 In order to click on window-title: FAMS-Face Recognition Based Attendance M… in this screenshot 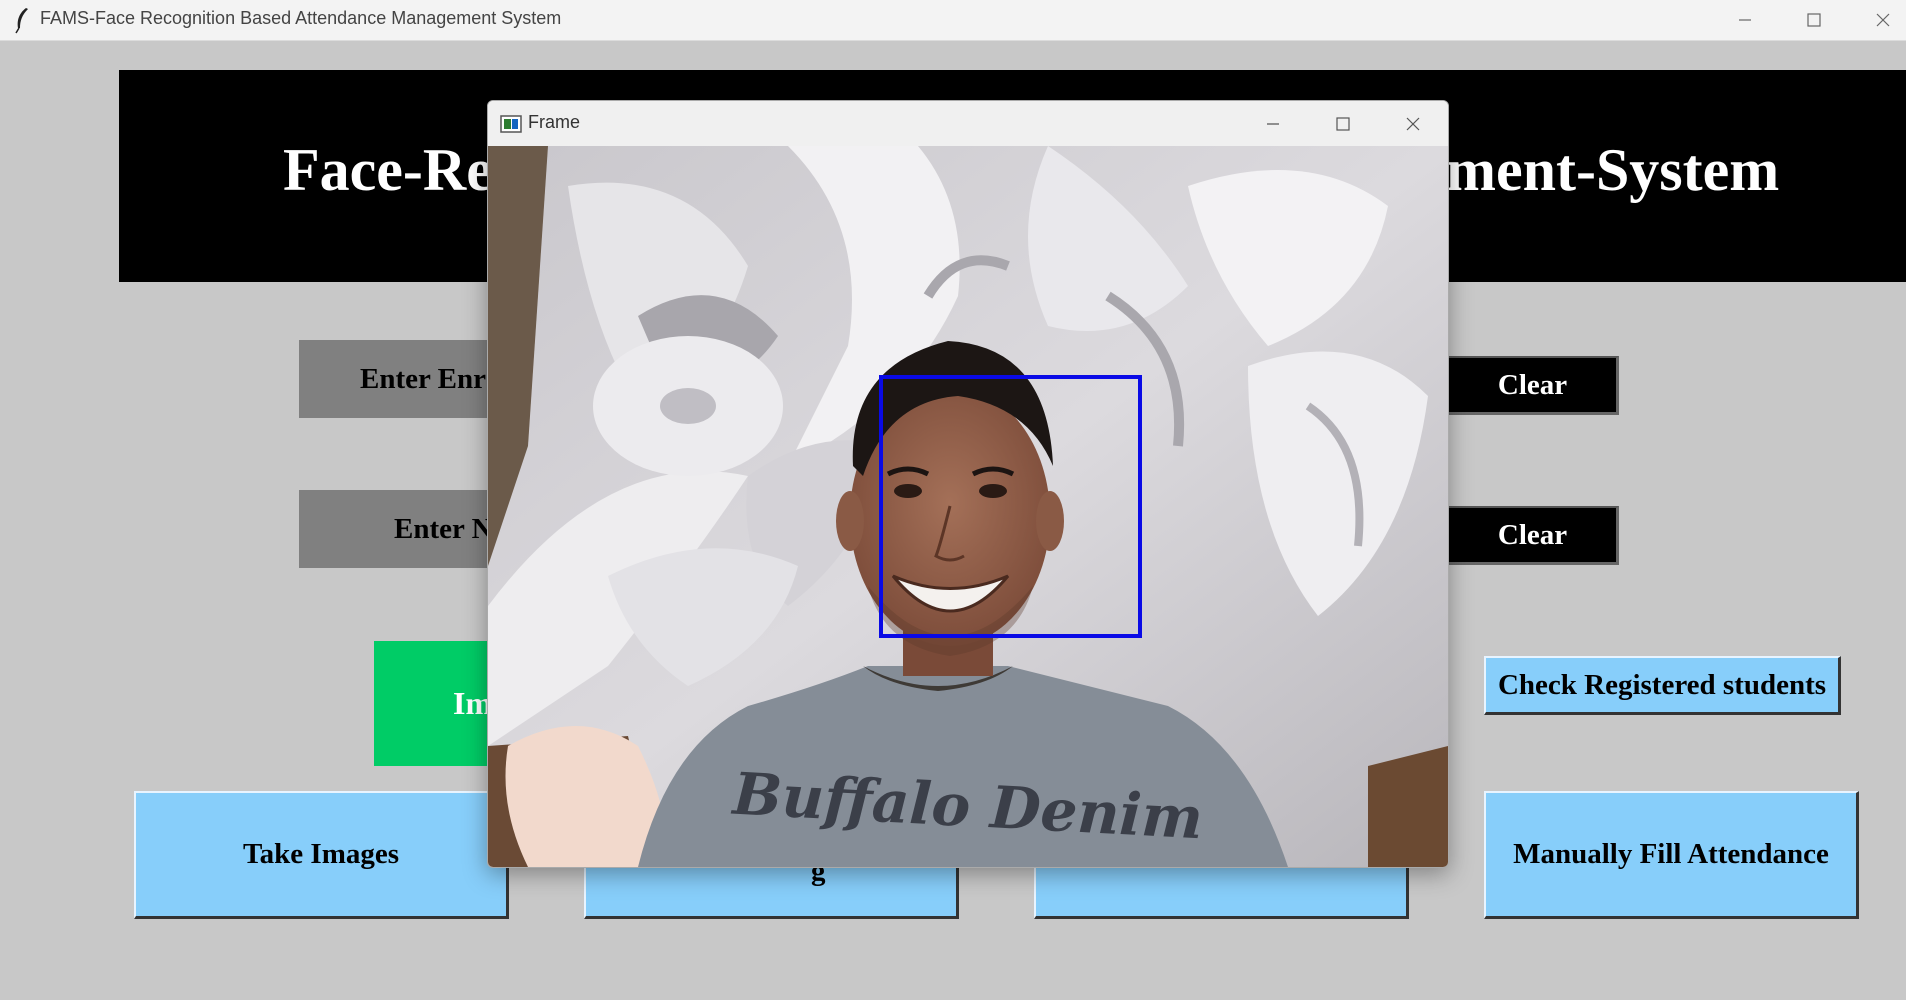, I will do `click(301, 18)`.